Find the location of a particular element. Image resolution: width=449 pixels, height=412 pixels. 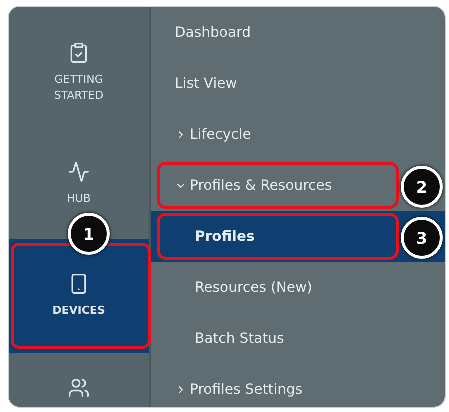

menu-item: Profiles & Resources is located at coordinates (241, 185).